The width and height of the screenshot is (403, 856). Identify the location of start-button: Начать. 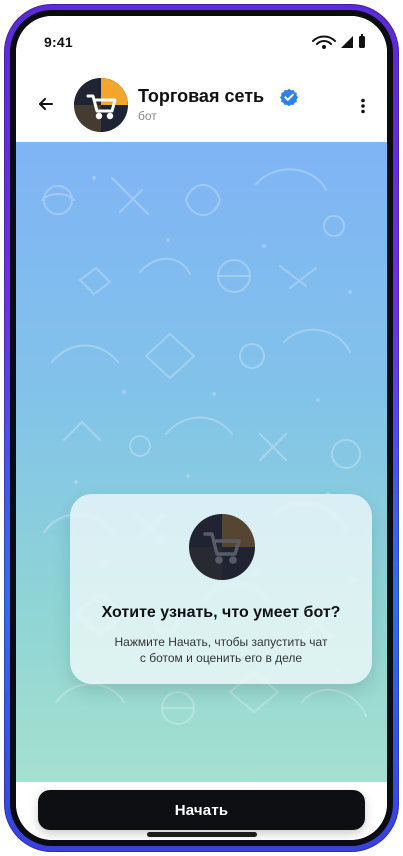
(201, 810).